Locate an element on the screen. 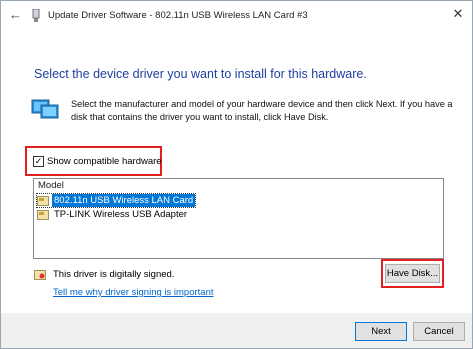  list-item-label: 802.11n USB Wireless LAN Card is located at coordinates (124, 200).